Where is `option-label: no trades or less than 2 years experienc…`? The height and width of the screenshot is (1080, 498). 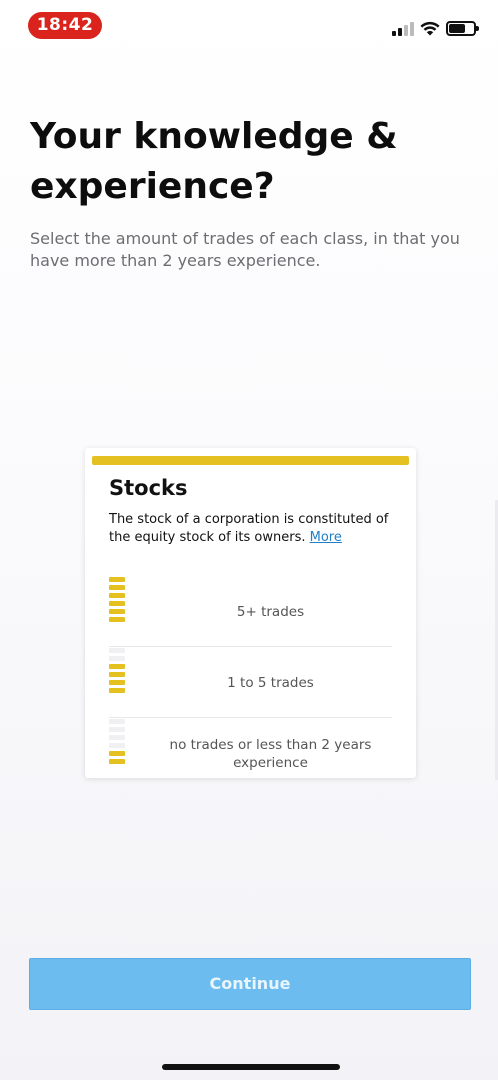 option-label: no trades or less than 2 years experienc… is located at coordinates (270, 754).